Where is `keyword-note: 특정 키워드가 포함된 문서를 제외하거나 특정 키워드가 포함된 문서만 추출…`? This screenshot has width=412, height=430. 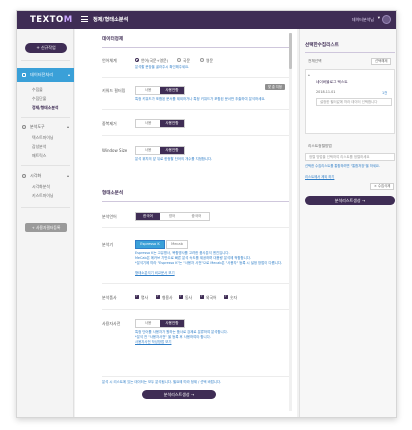
keyword-note: 특정 키워드가 포함된 문서를 제외하거나 특정 키워드가 포함된 문서만 추출… is located at coordinates (200, 99).